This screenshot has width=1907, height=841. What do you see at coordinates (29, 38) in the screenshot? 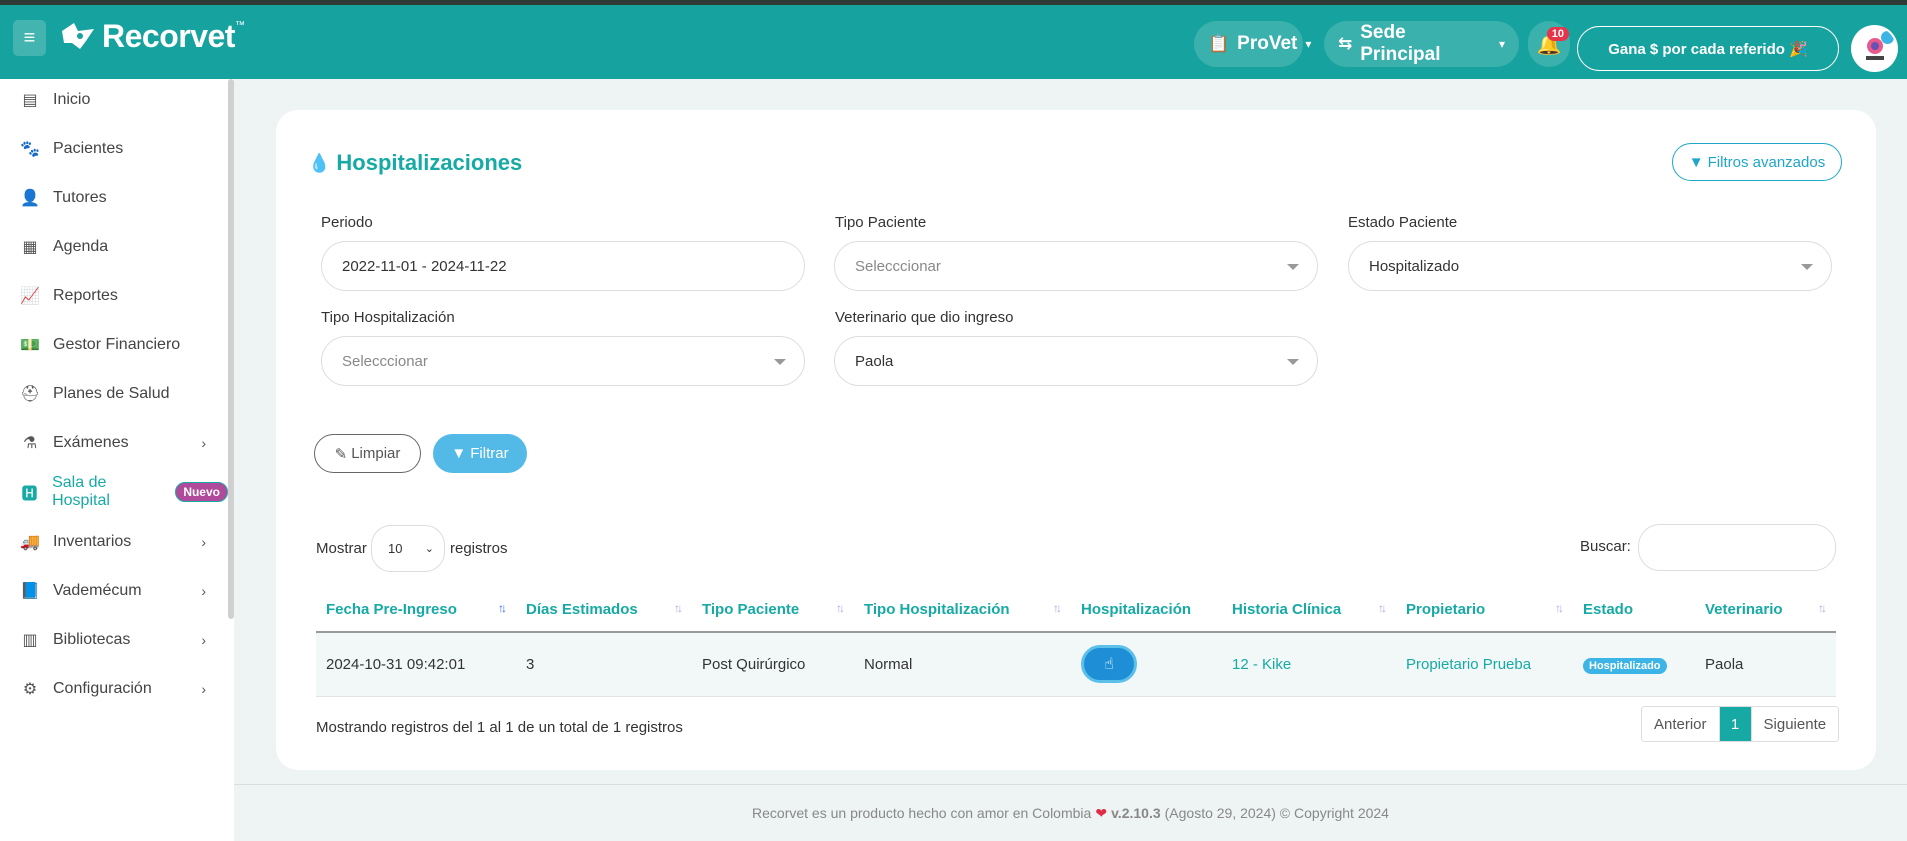
I see `menu-toggle-button: ≡` at bounding box center [29, 38].